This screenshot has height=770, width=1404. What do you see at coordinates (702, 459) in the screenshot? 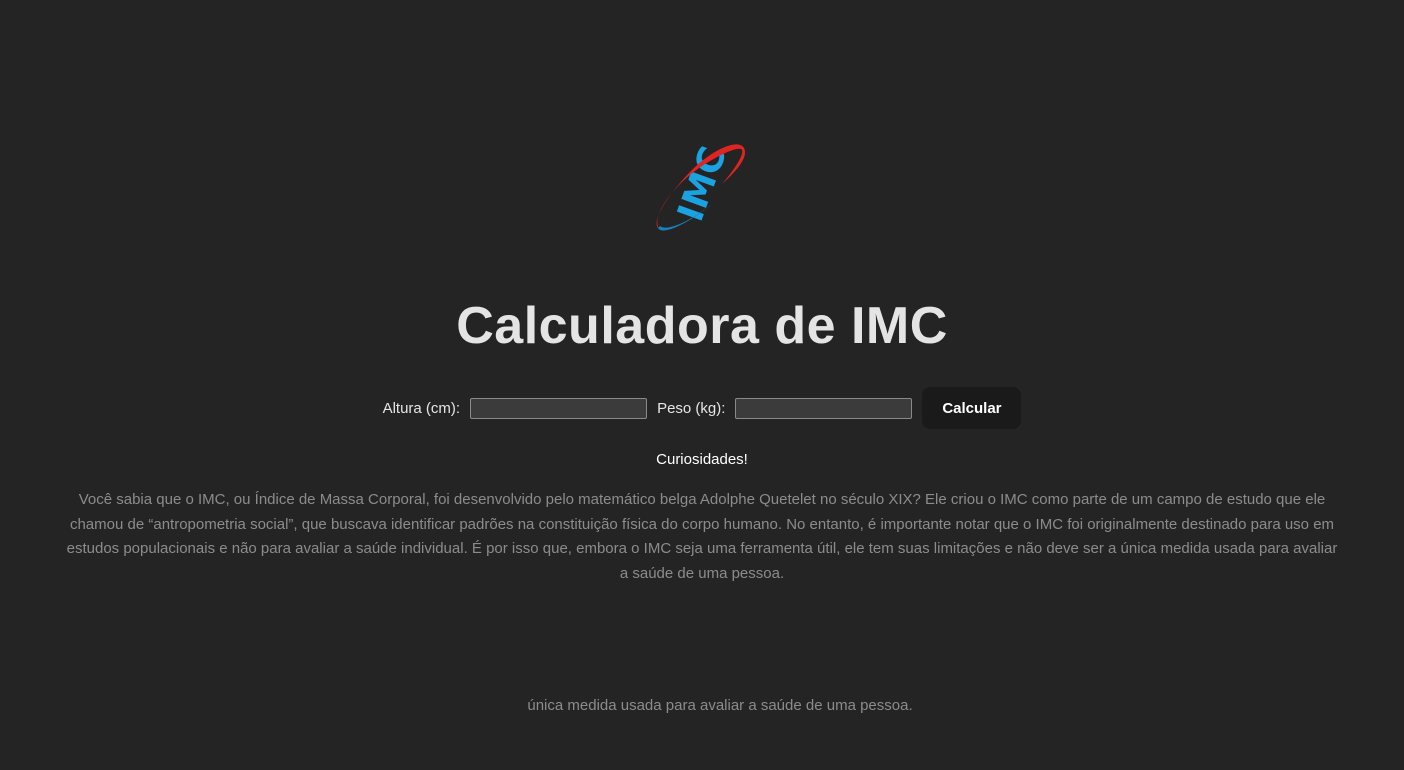
I see `curiosities-heading: Curiosidades!` at bounding box center [702, 459].